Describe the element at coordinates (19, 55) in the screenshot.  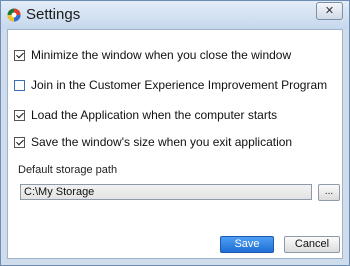
I see `minimize-checkbox` at that location.